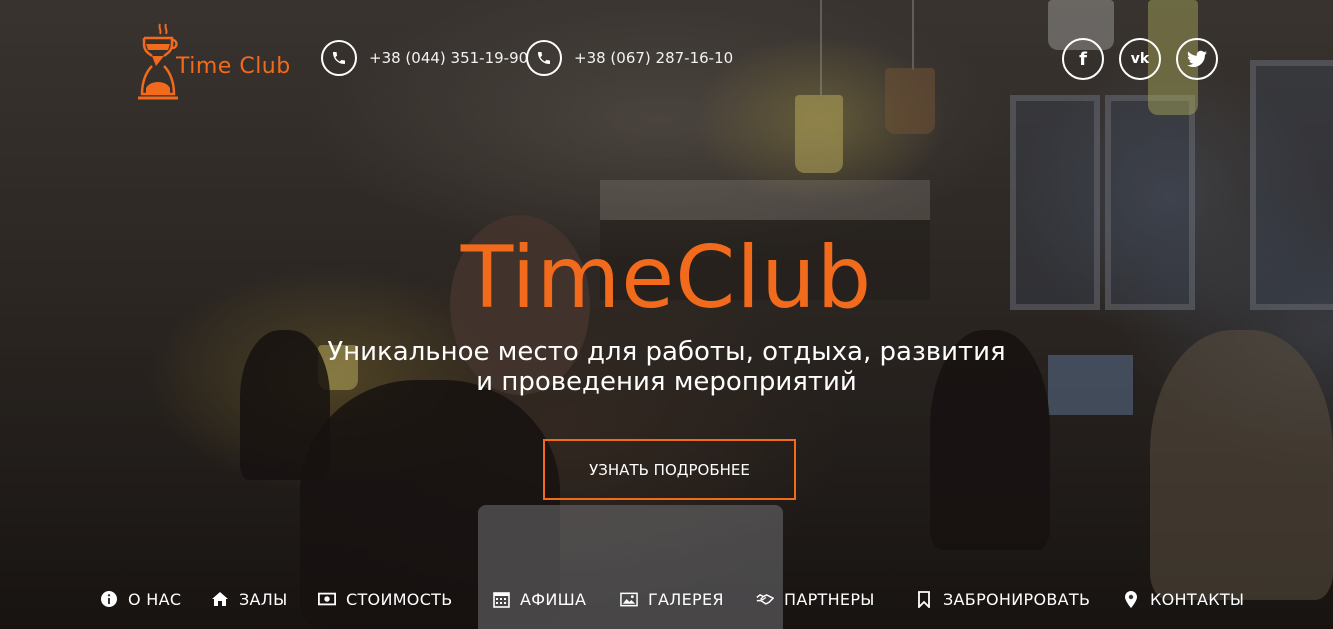 The width and height of the screenshot is (1333, 629). What do you see at coordinates (1131, 599) in the screenshot?
I see `map-marker-icon` at bounding box center [1131, 599].